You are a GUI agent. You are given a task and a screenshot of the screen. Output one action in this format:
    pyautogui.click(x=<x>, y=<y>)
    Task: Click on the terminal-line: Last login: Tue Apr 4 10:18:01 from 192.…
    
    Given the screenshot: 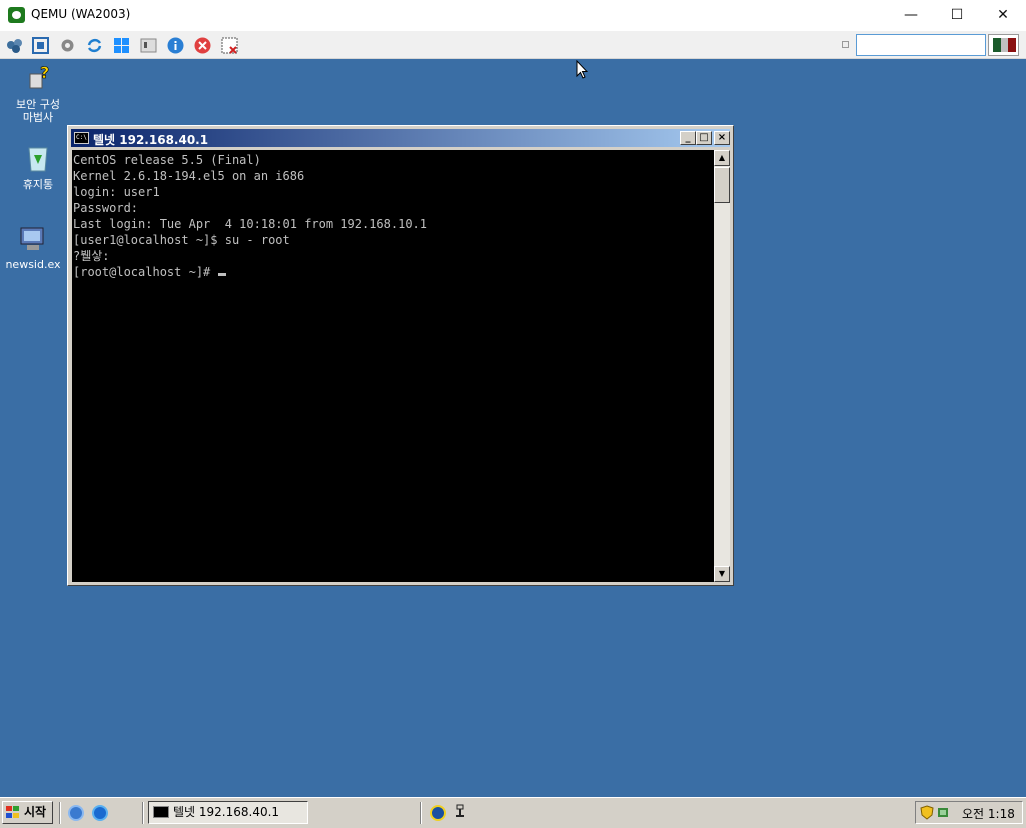 What is the action you would take?
    pyautogui.click(x=250, y=224)
    